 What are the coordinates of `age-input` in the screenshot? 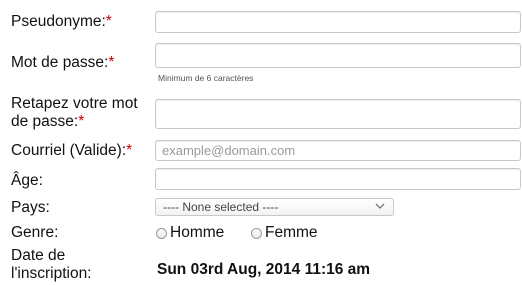 It's located at (338, 179).